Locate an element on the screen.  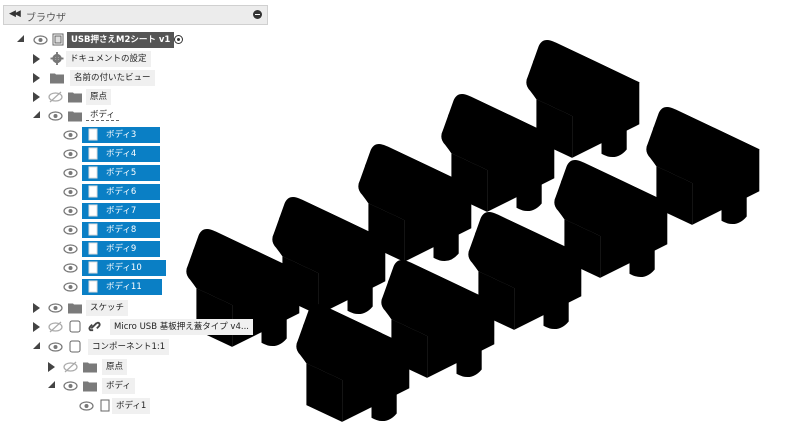
collapse-icon: ◀◀ is located at coordinates (15, 14).